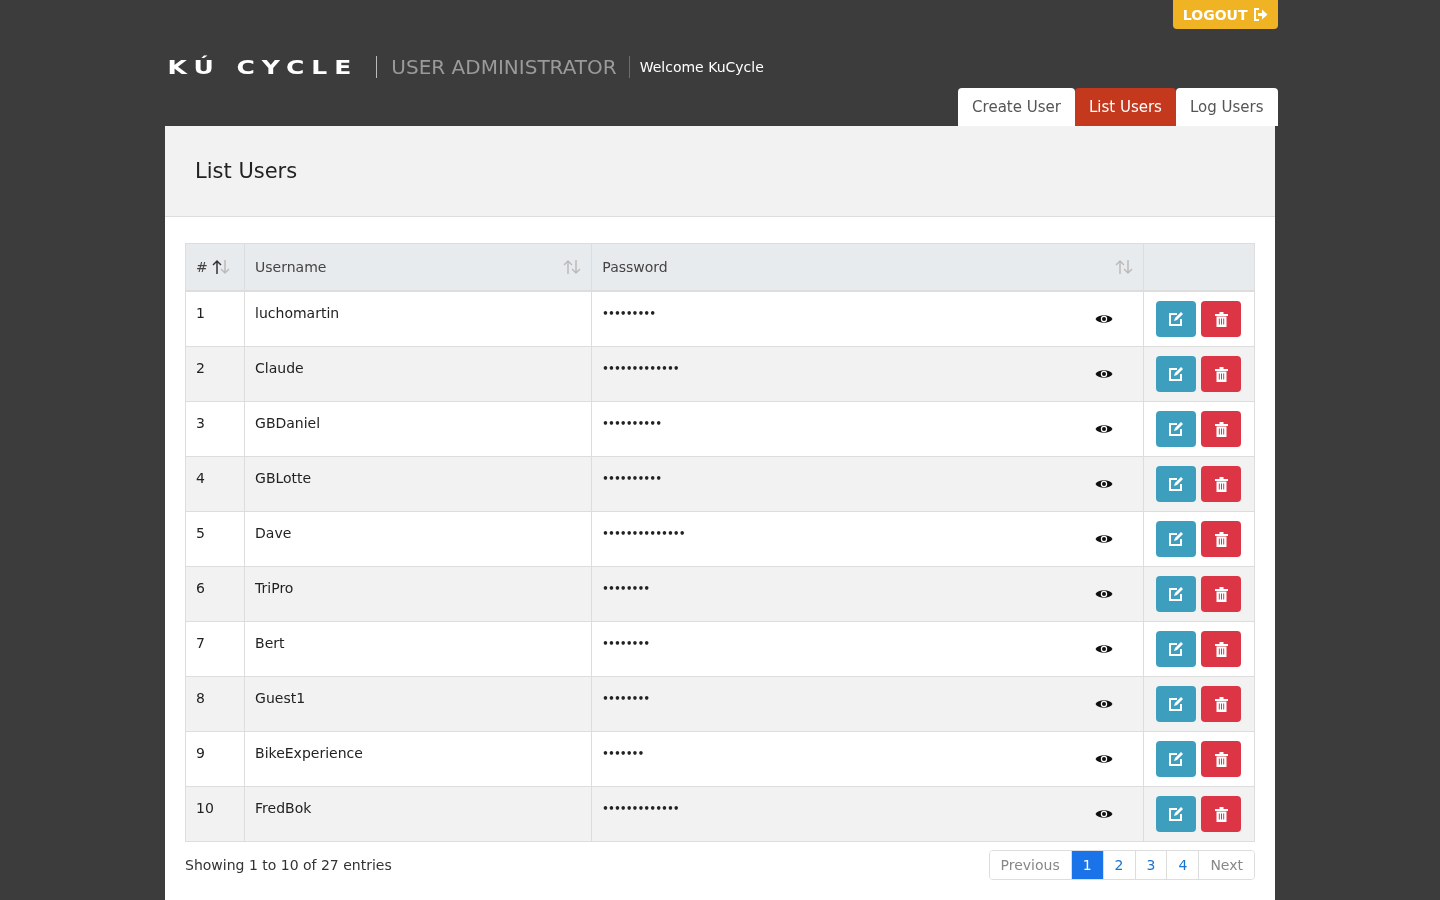  Describe the element at coordinates (629, 313) in the screenshot. I see `masked-password: •••••••••` at that location.